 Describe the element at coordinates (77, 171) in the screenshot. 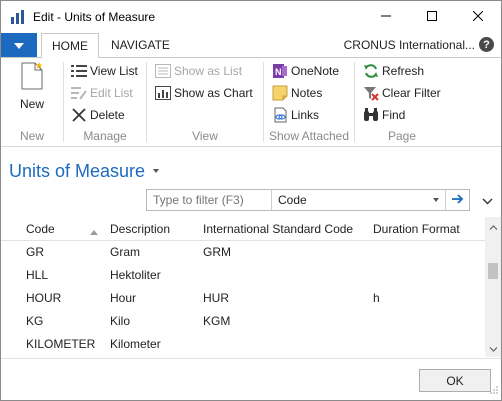

I see `page-title: Units of Measure` at that location.